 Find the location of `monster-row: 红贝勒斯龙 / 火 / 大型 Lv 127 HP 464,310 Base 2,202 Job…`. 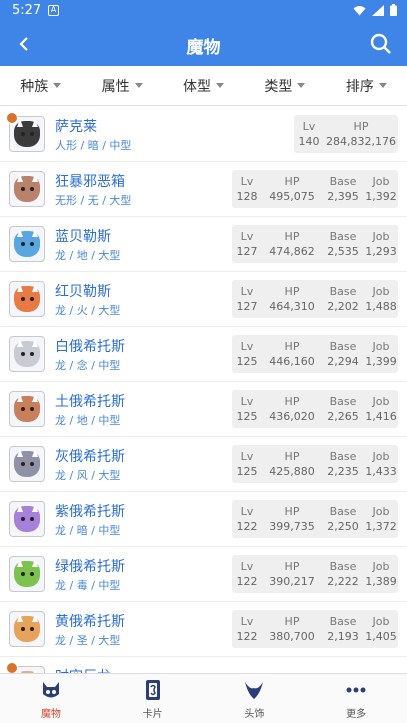

monster-row: 红贝勒斯龙 / 火 / 大型 Lv 127 HP 464,310 Base 2,202 Job… is located at coordinates (203, 299).